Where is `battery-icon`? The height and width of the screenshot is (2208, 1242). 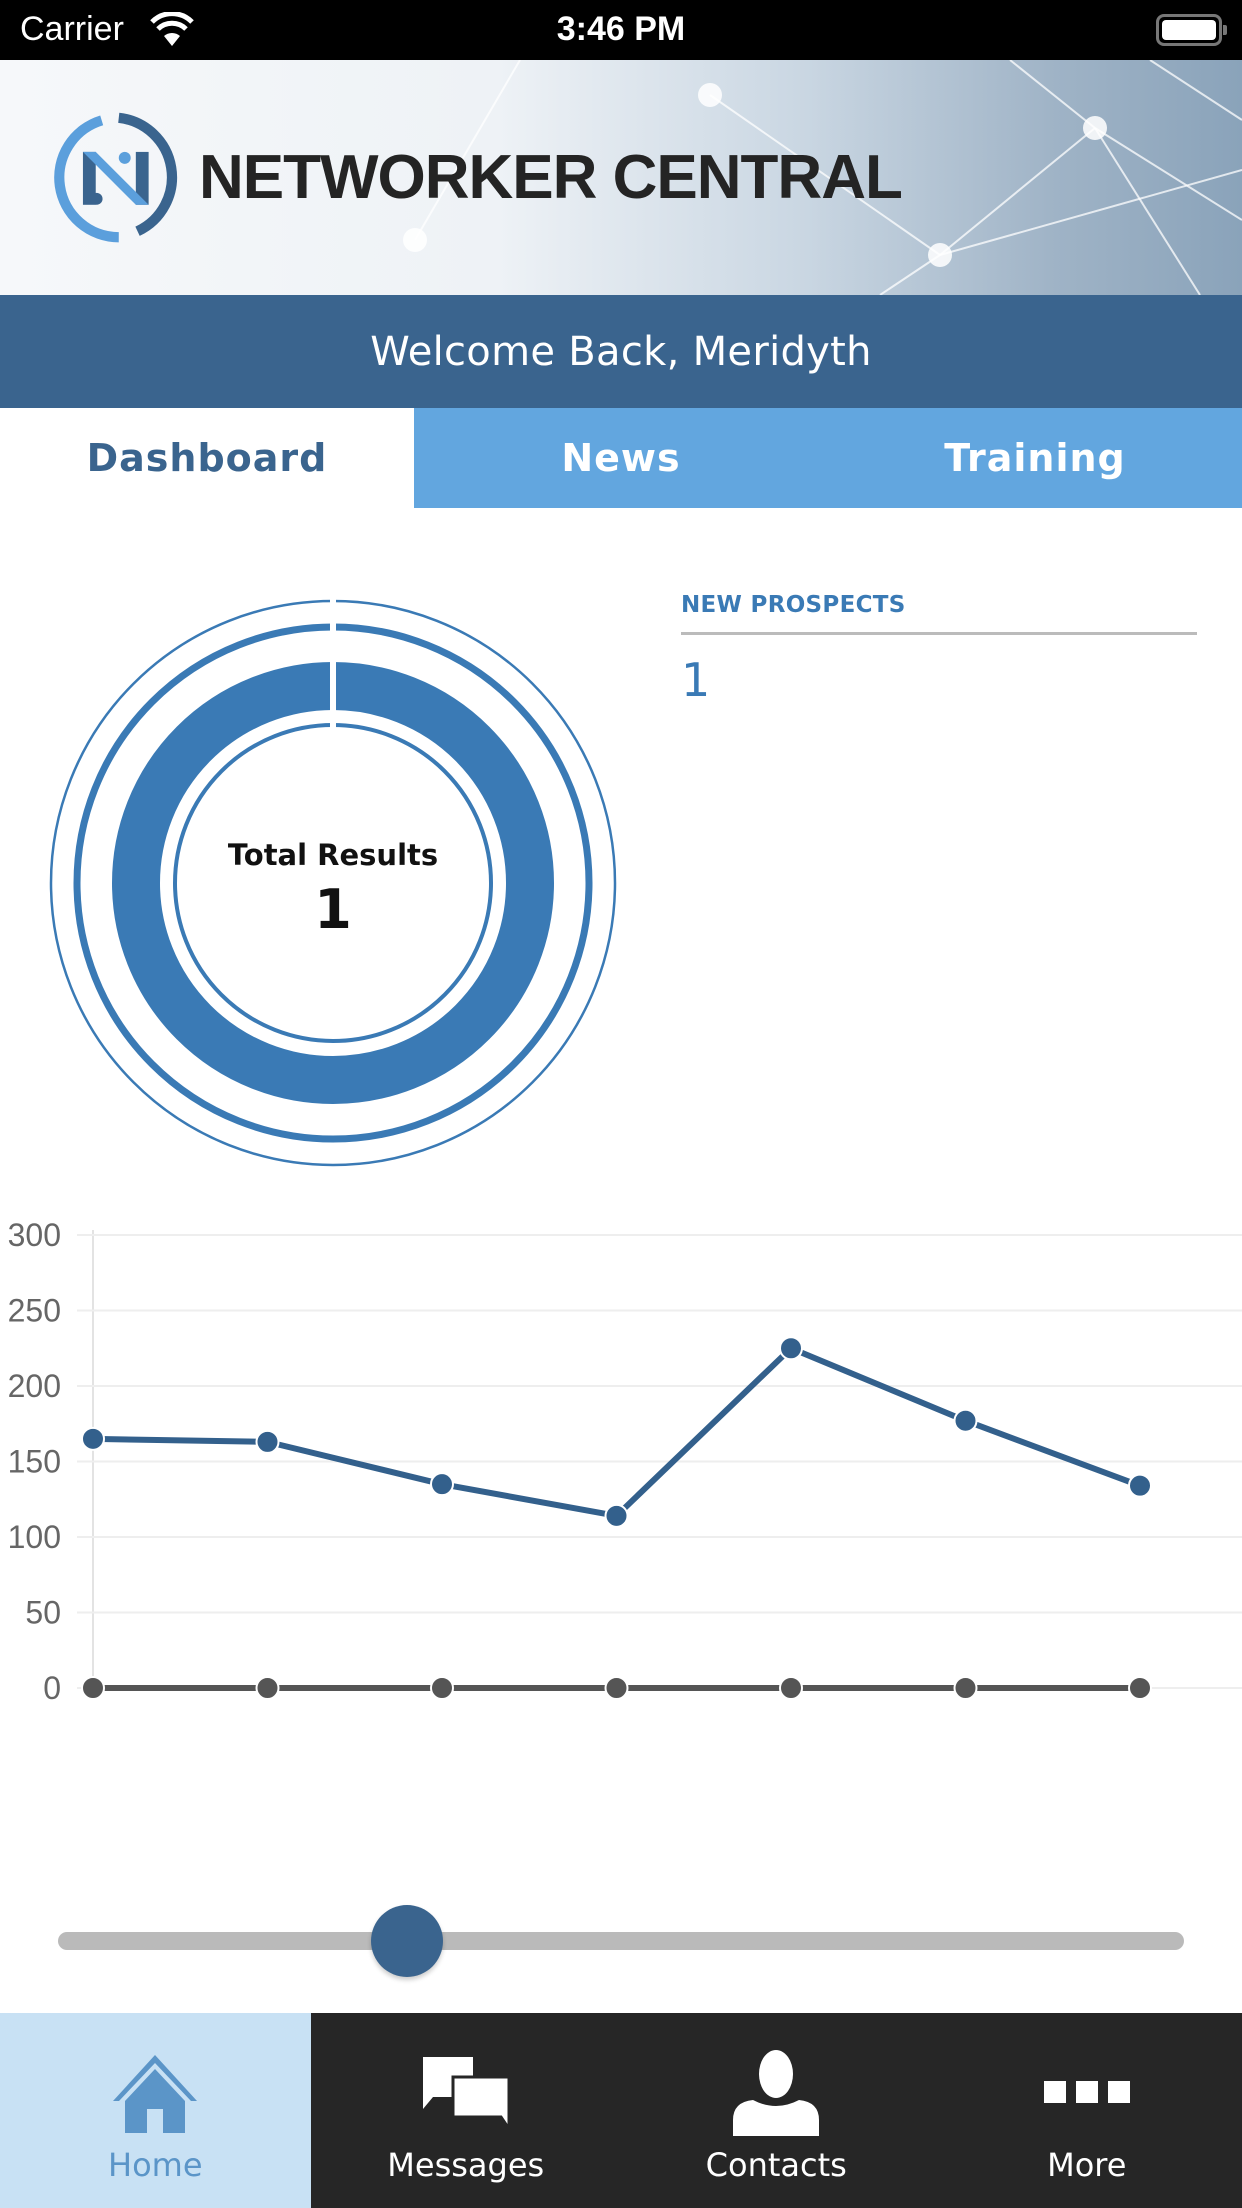 battery-icon is located at coordinates (1191, 30).